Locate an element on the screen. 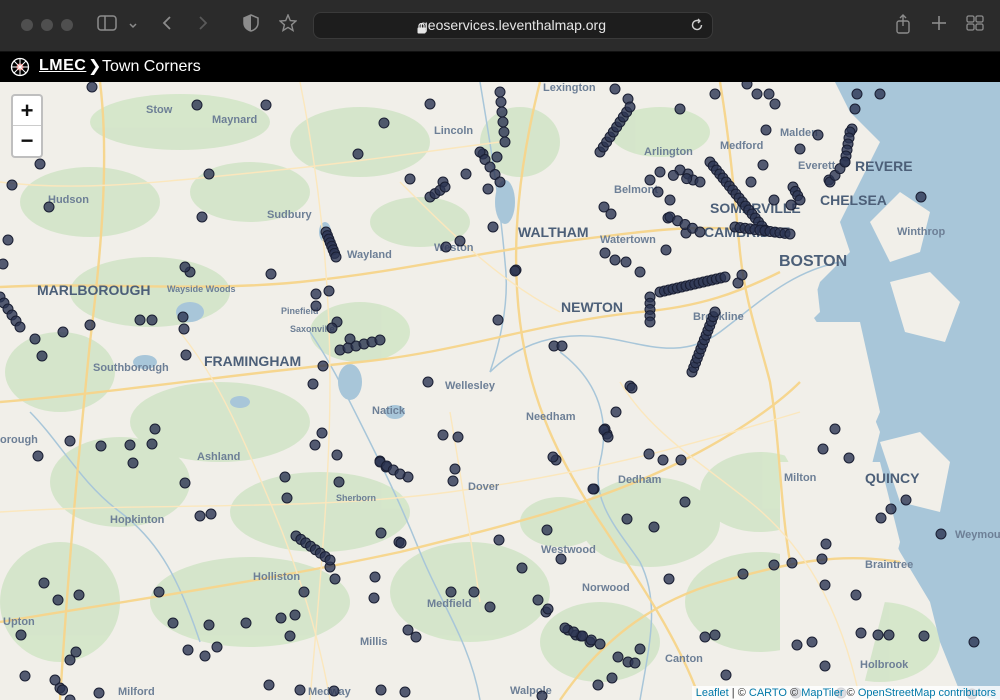 This screenshot has width=1000, height=700. sidebar-icon is located at coordinates (107, 25).